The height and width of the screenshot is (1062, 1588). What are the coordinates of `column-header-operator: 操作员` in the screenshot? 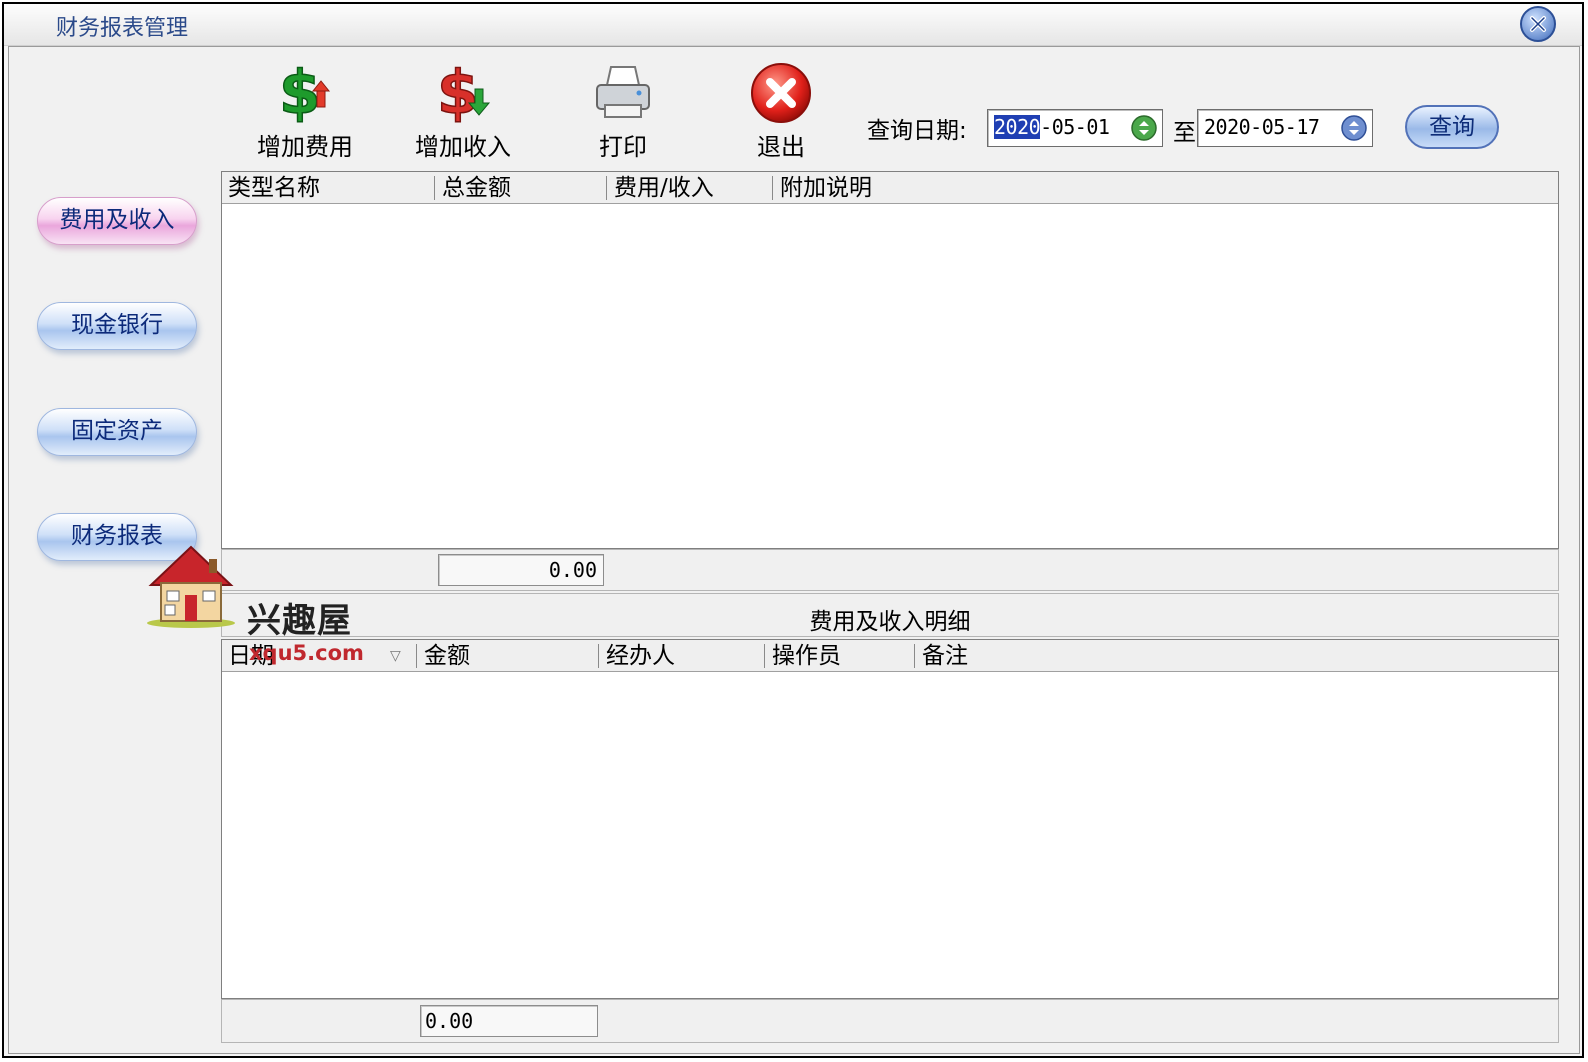 It's located at (804, 656).